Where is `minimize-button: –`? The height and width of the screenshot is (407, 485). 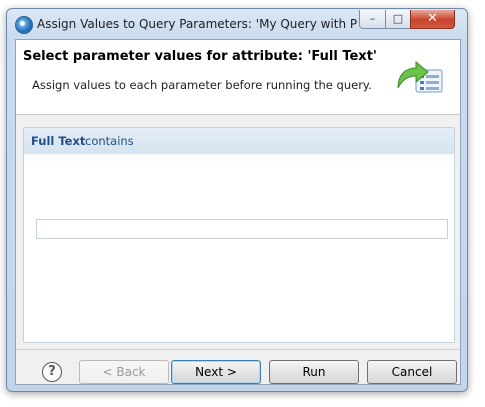
minimize-button: – is located at coordinates (372, 19).